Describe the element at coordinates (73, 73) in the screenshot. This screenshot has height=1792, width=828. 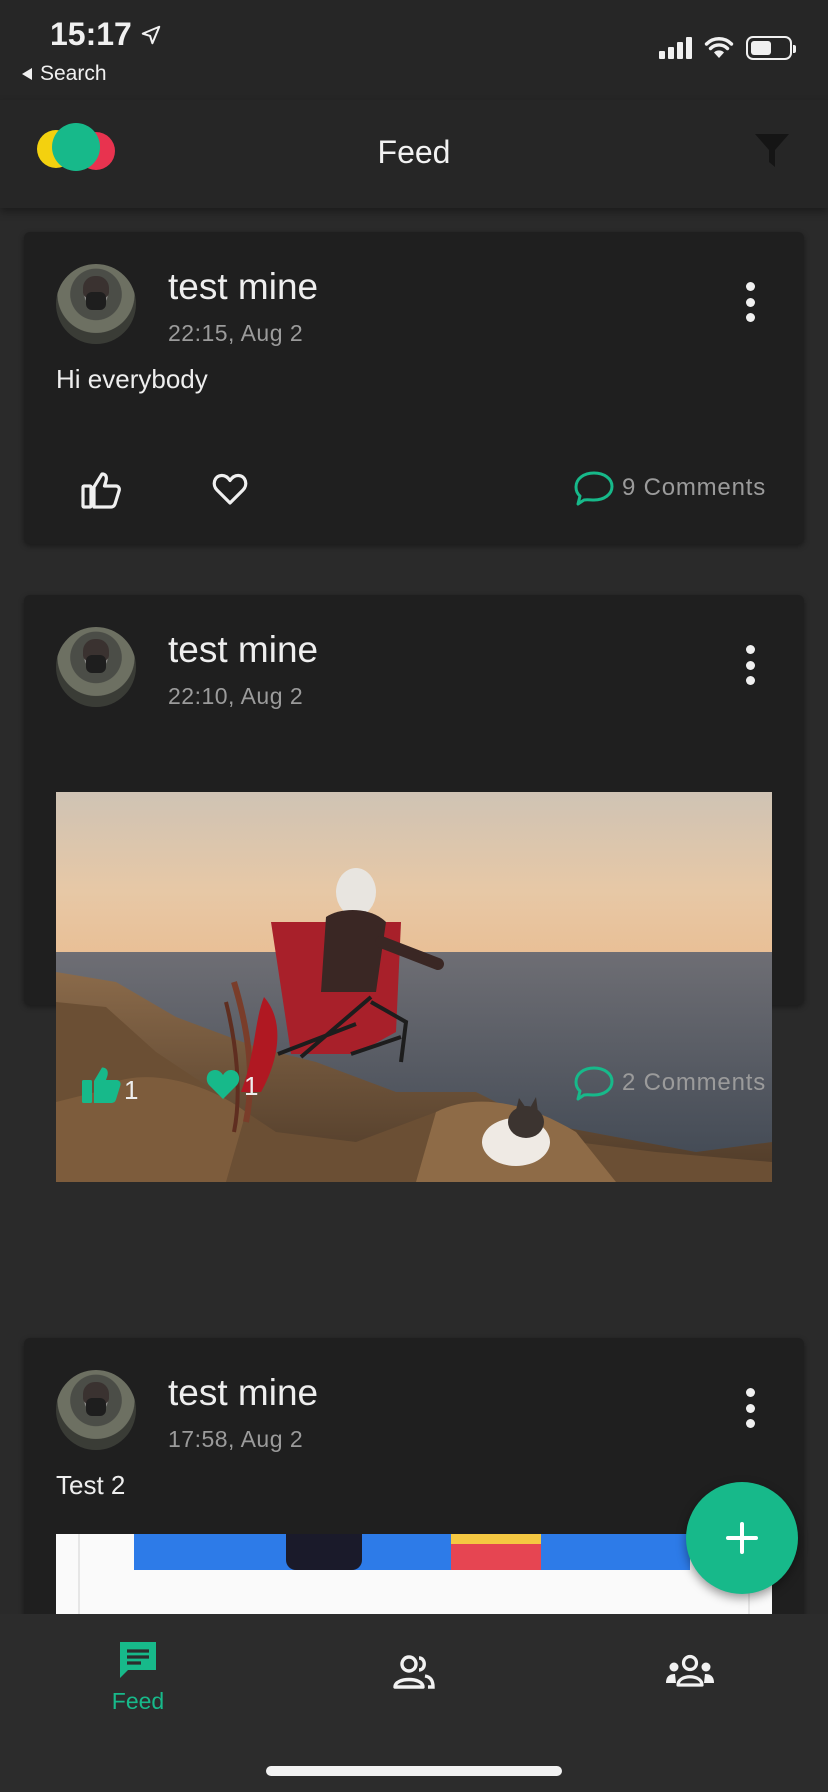
I see `back-label: Search` at that location.